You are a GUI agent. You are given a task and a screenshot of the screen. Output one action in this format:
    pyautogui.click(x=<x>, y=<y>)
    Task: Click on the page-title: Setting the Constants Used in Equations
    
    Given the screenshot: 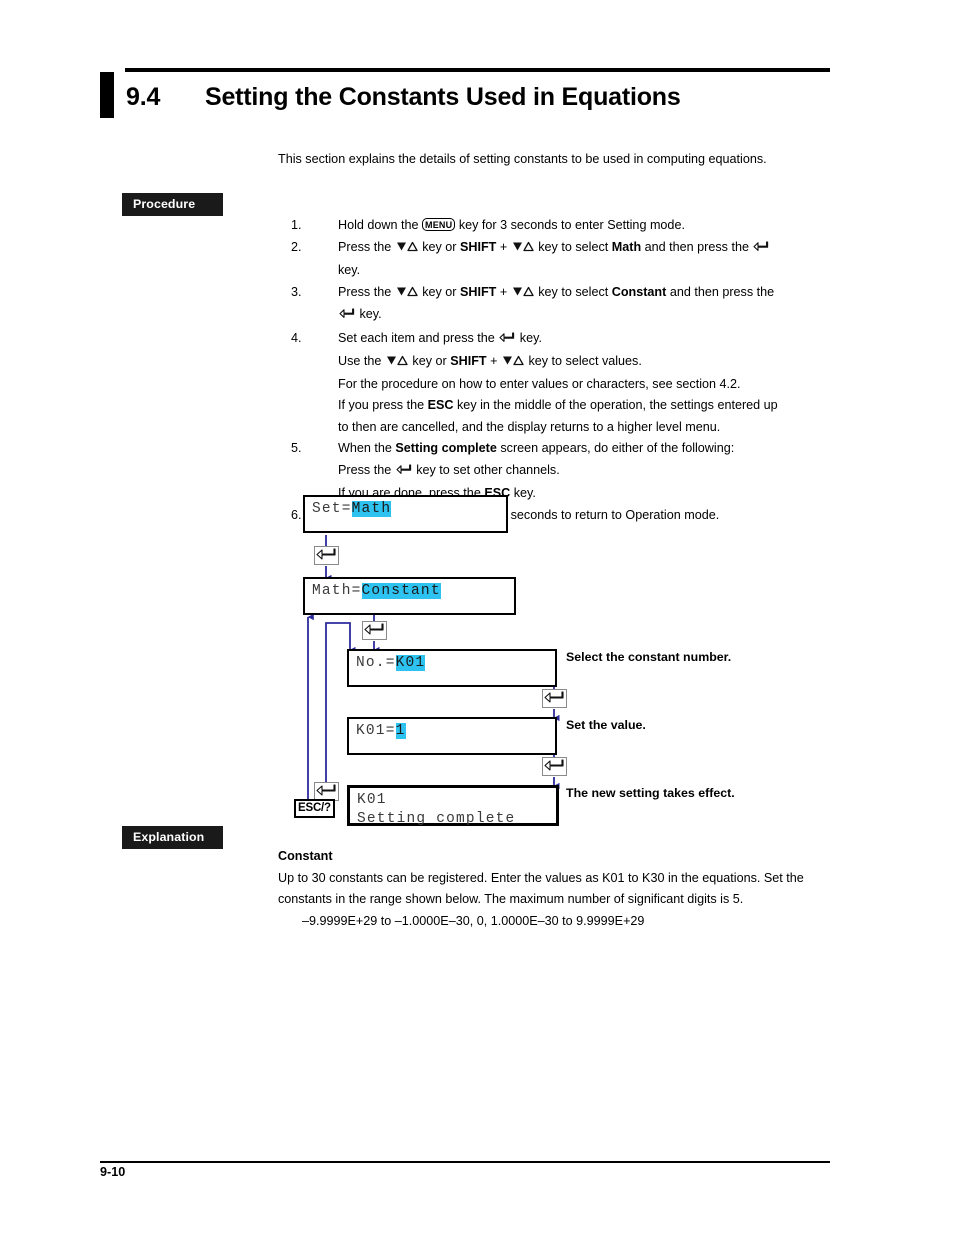 What is the action you would take?
    pyautogui.click(x=443, y=97)
    